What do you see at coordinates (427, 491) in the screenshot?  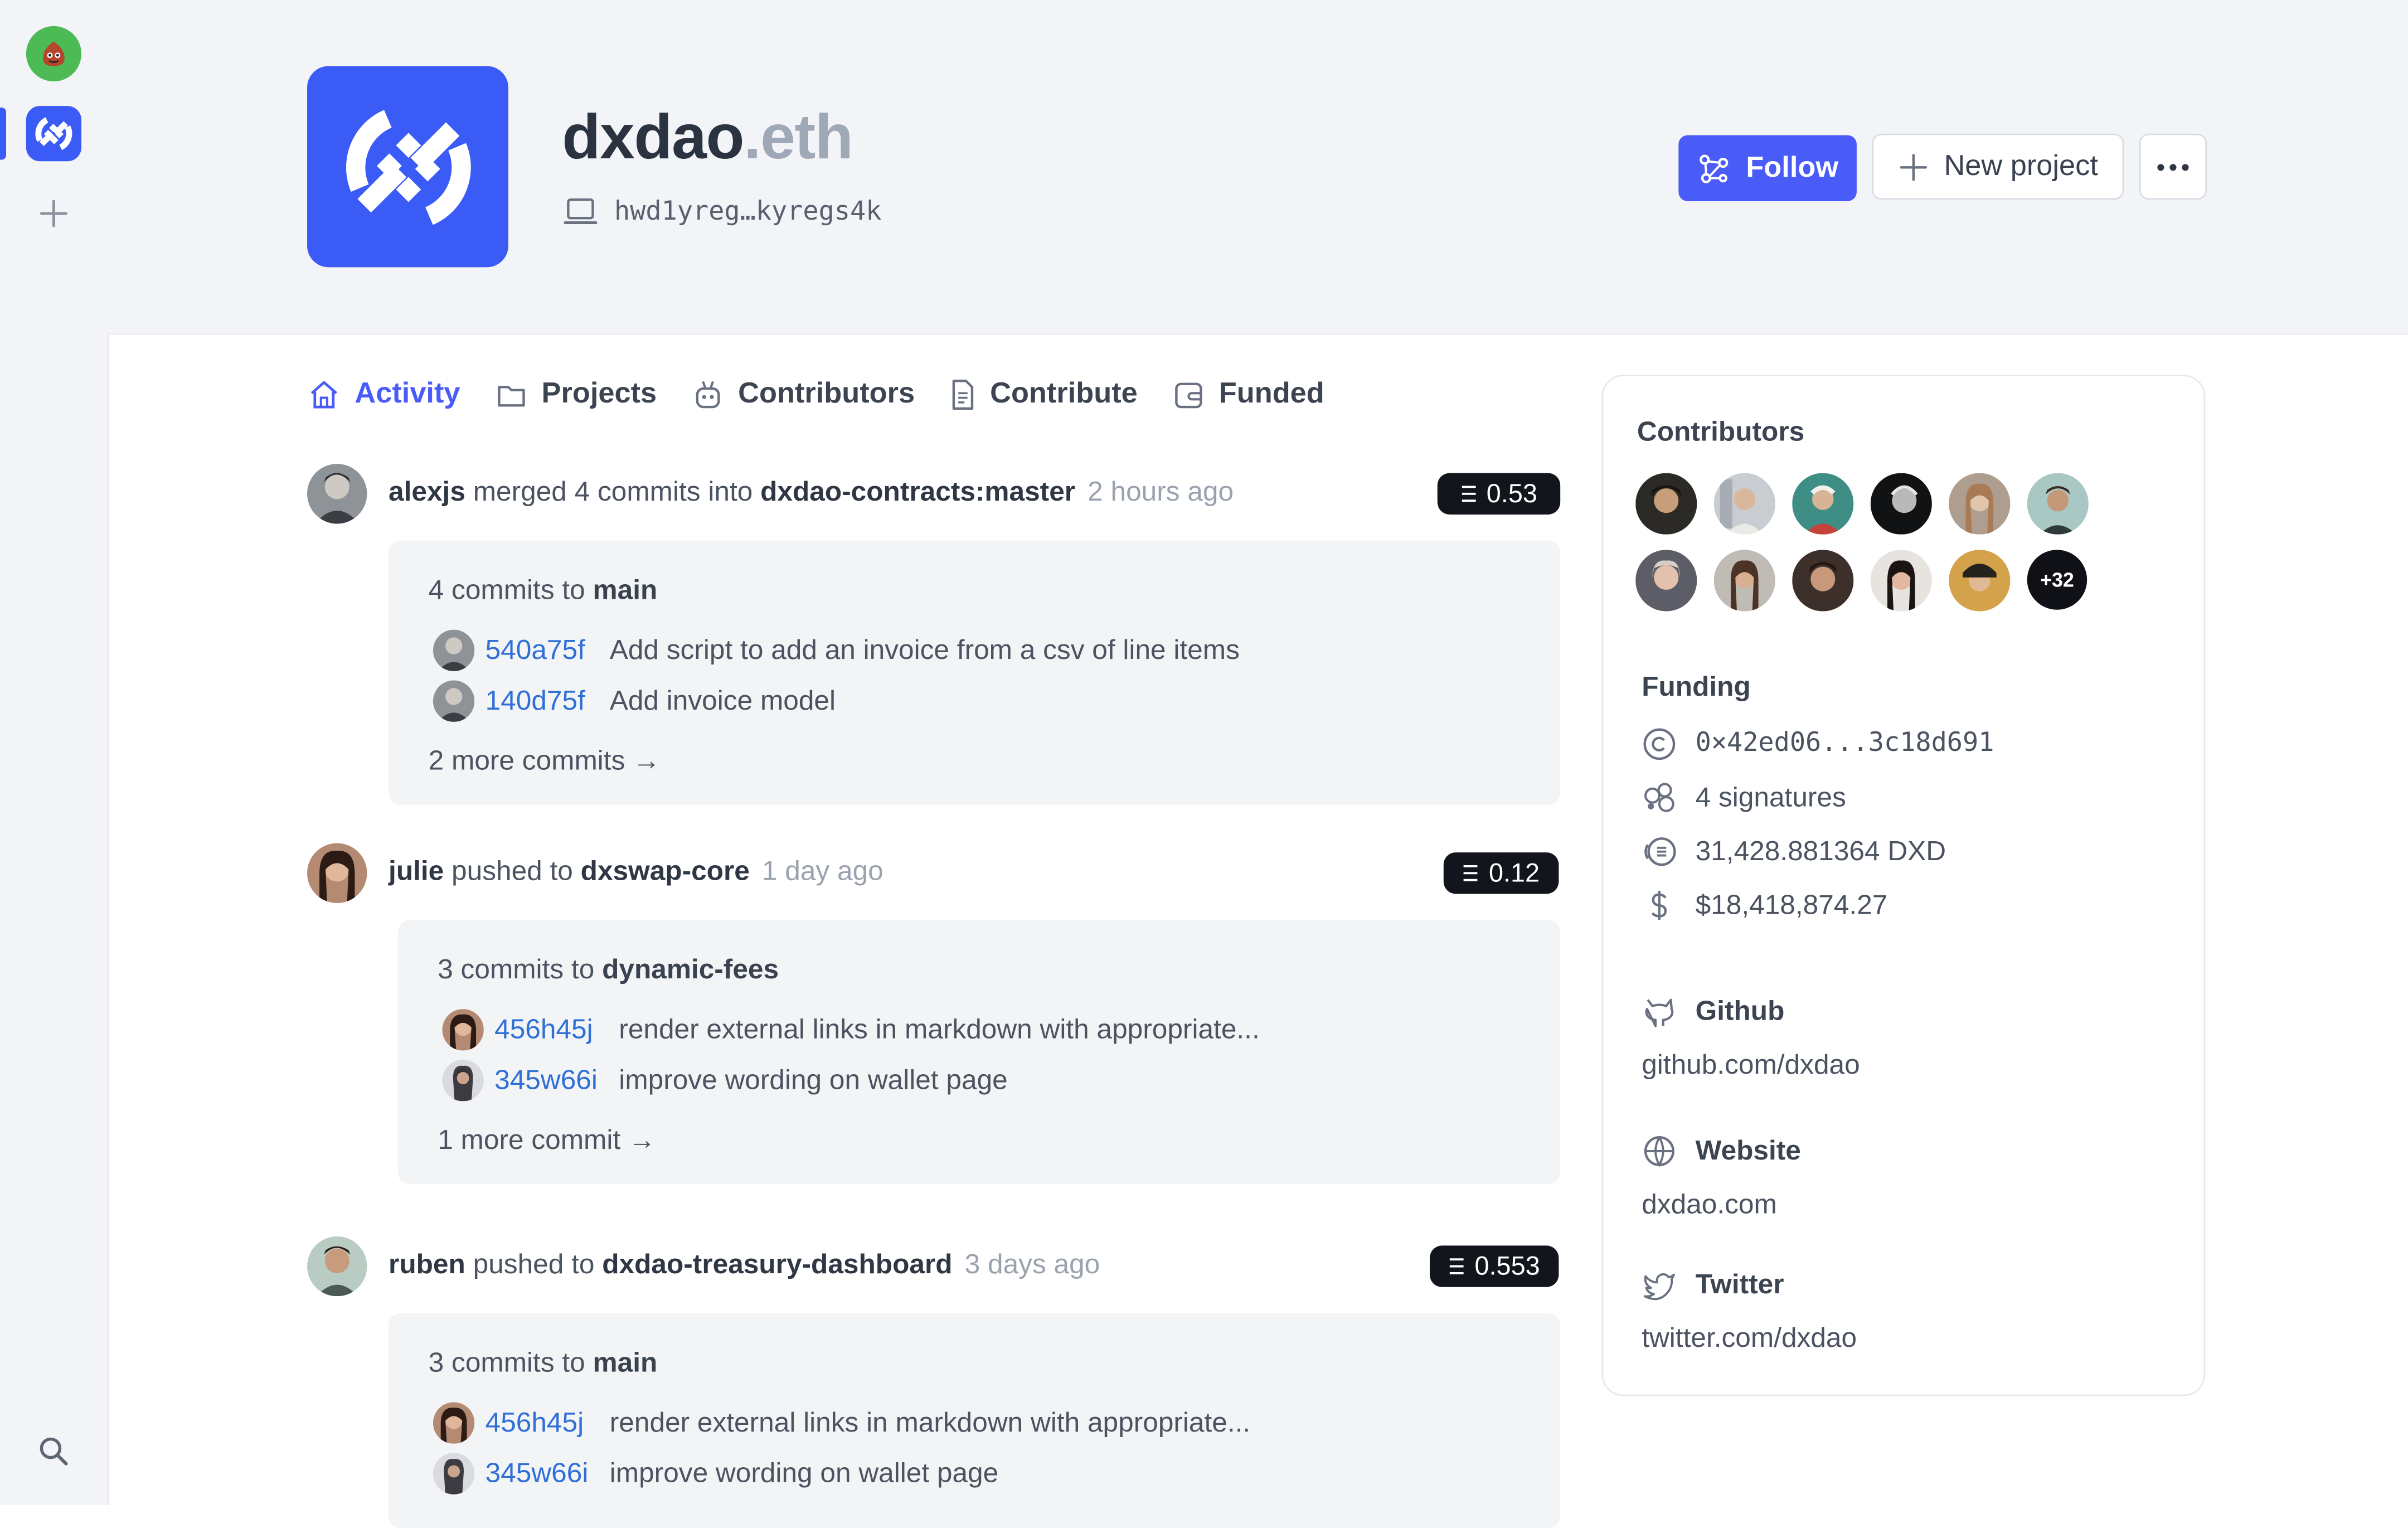 I see `event-user: alexjs` at bounding box center [427, 491].